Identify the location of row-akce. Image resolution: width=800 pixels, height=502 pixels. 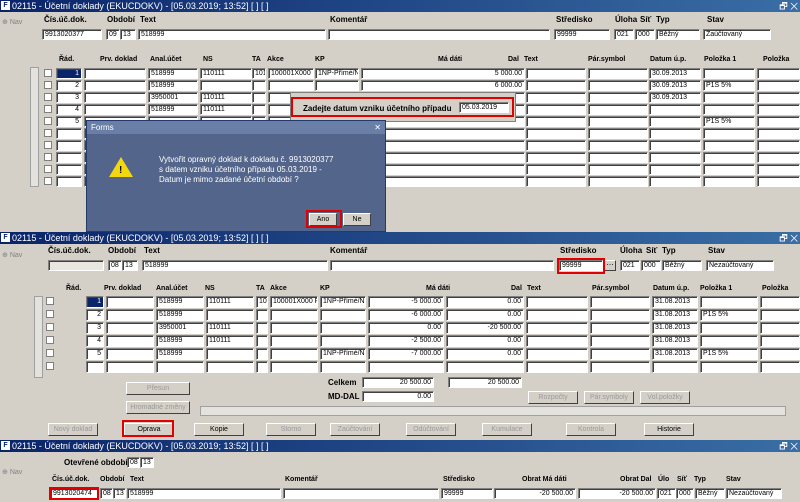
(291, 85).